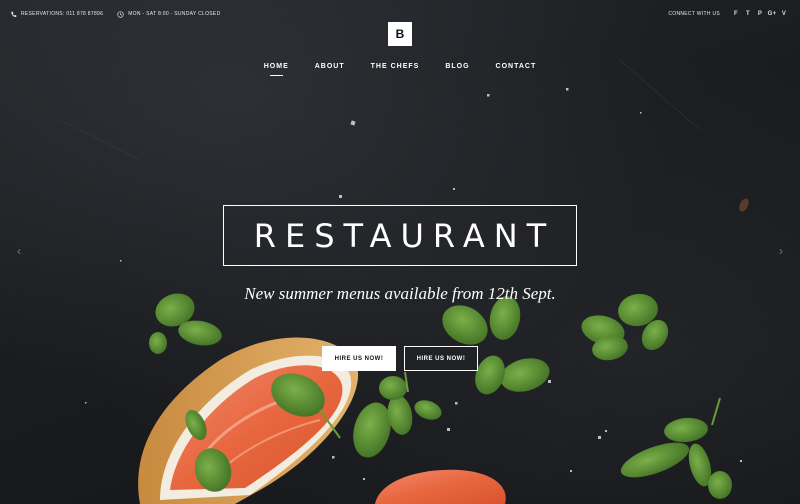 The height and width of the screenshot is (504, 800). I want to click on pinterest-icon: p, so click(760, 14).